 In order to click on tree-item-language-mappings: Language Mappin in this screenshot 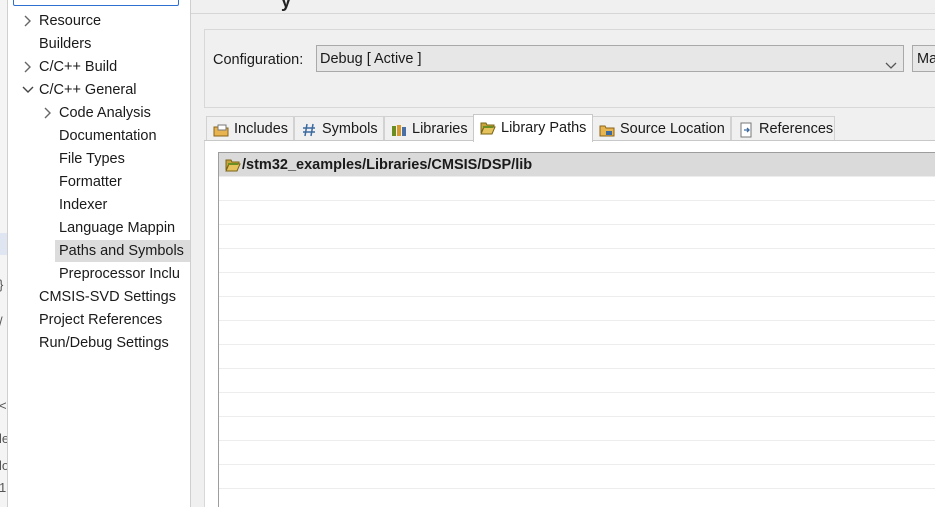, I will do `click(117, 228)`.